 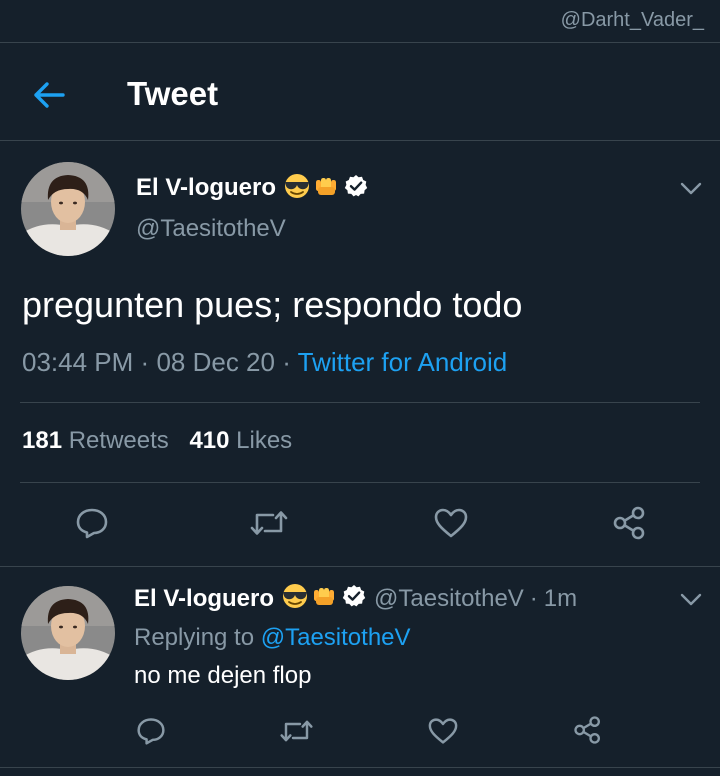 I want to click on page-title: Tweet, so click(x=173, y=93).